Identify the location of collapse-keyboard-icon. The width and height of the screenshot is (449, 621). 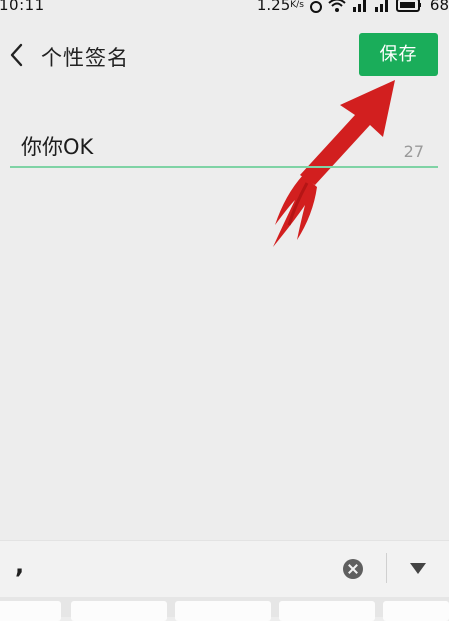
(418, 568).